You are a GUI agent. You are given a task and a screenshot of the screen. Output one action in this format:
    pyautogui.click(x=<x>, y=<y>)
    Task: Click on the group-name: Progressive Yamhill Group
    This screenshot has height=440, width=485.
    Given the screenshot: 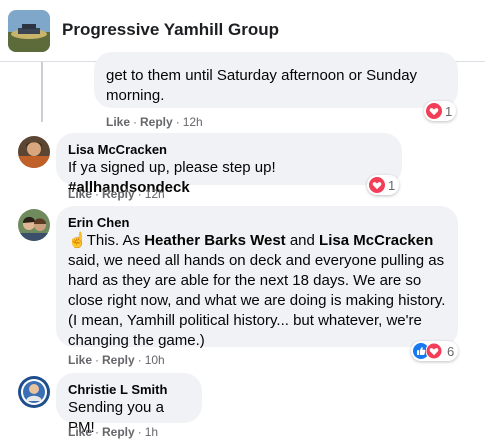 What is the action you would take?
    pyautogui.click(x=170, y=30)
    